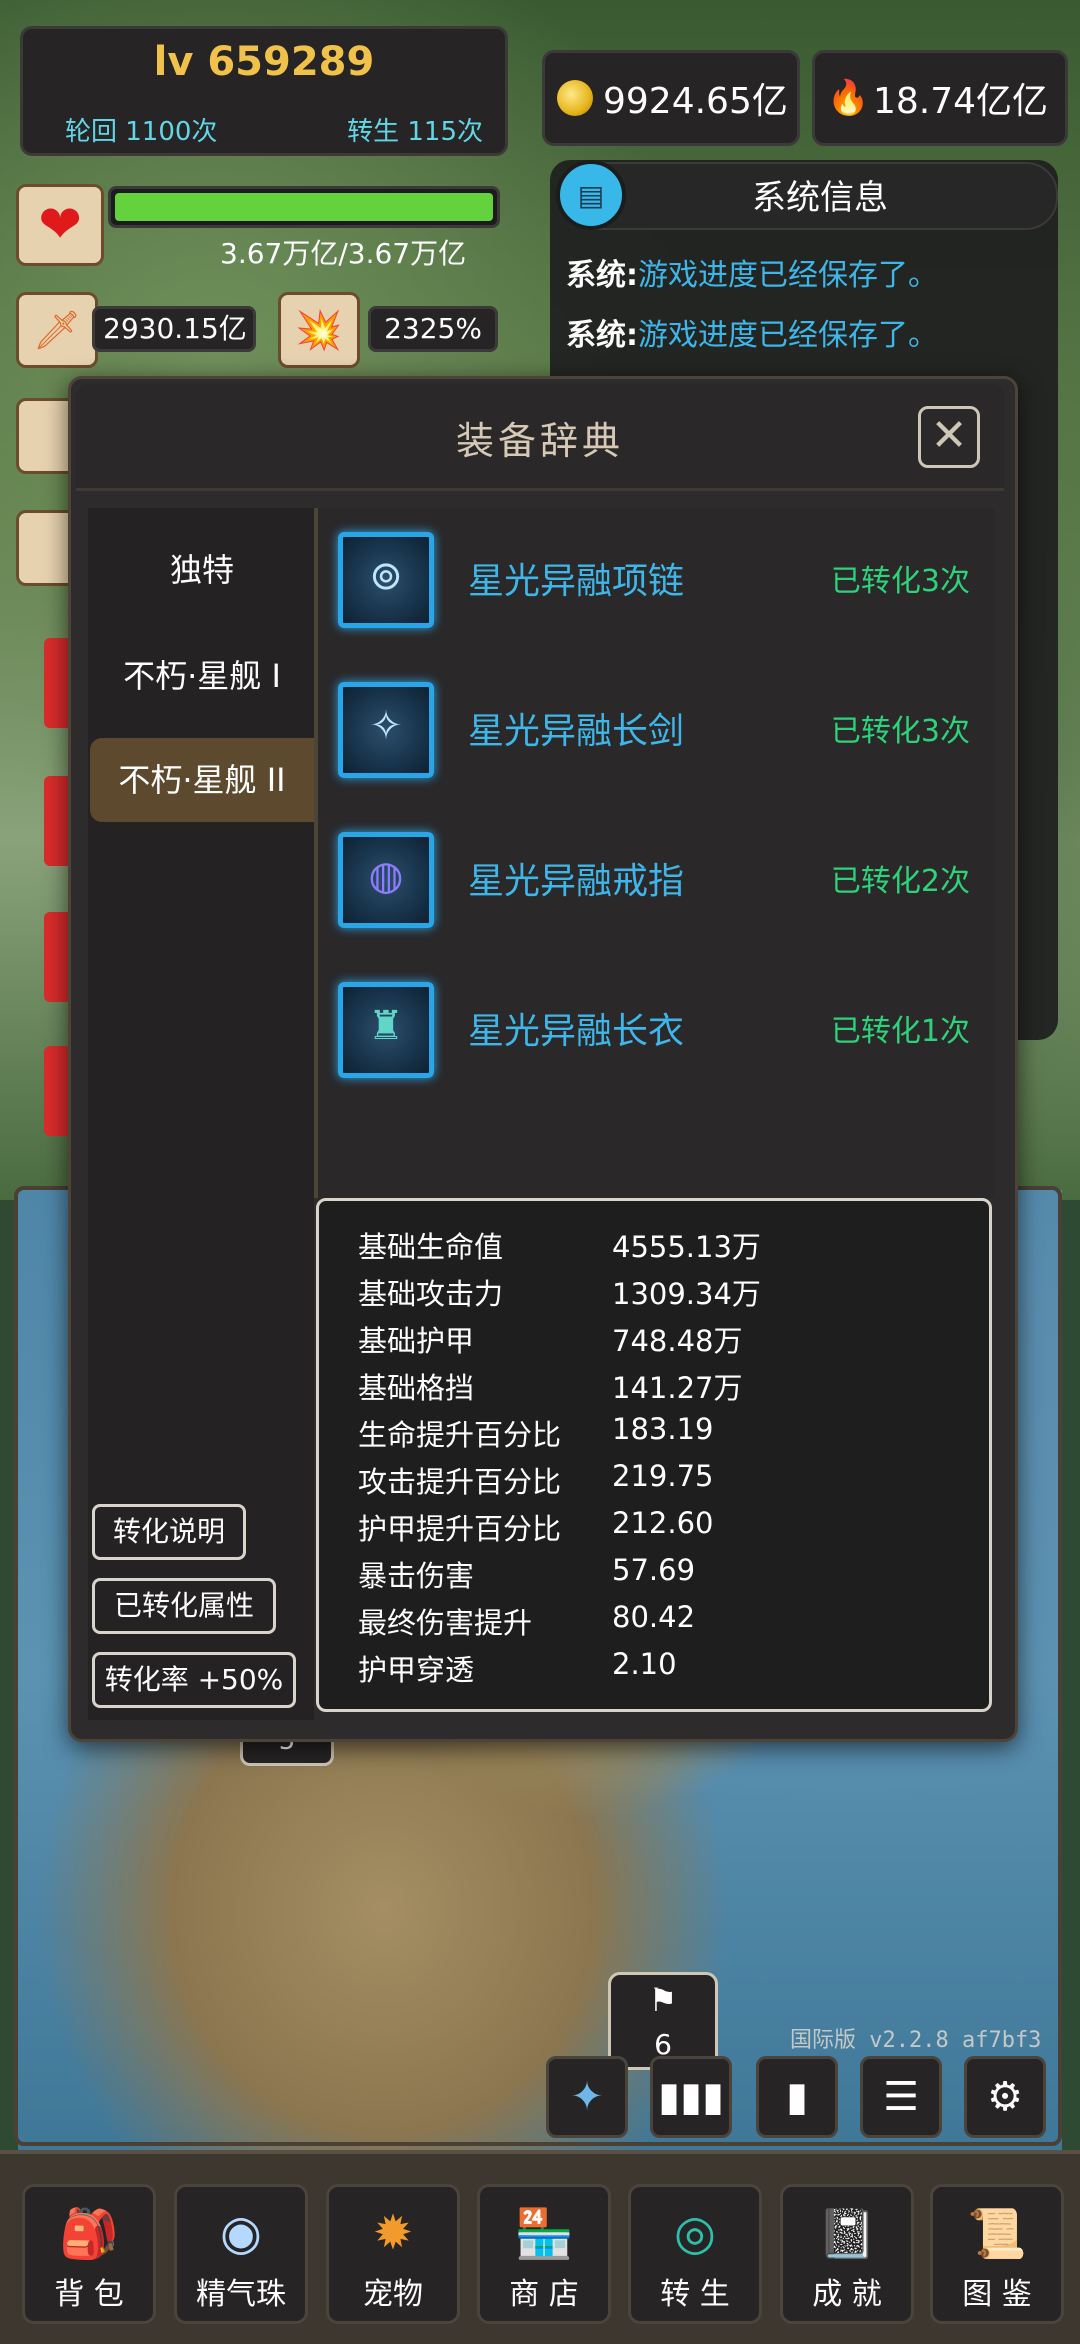 Image resolution: width=1080 pixels, height=2344 pixels. I want to click on crit-value: 2325%, so click(433, 329).